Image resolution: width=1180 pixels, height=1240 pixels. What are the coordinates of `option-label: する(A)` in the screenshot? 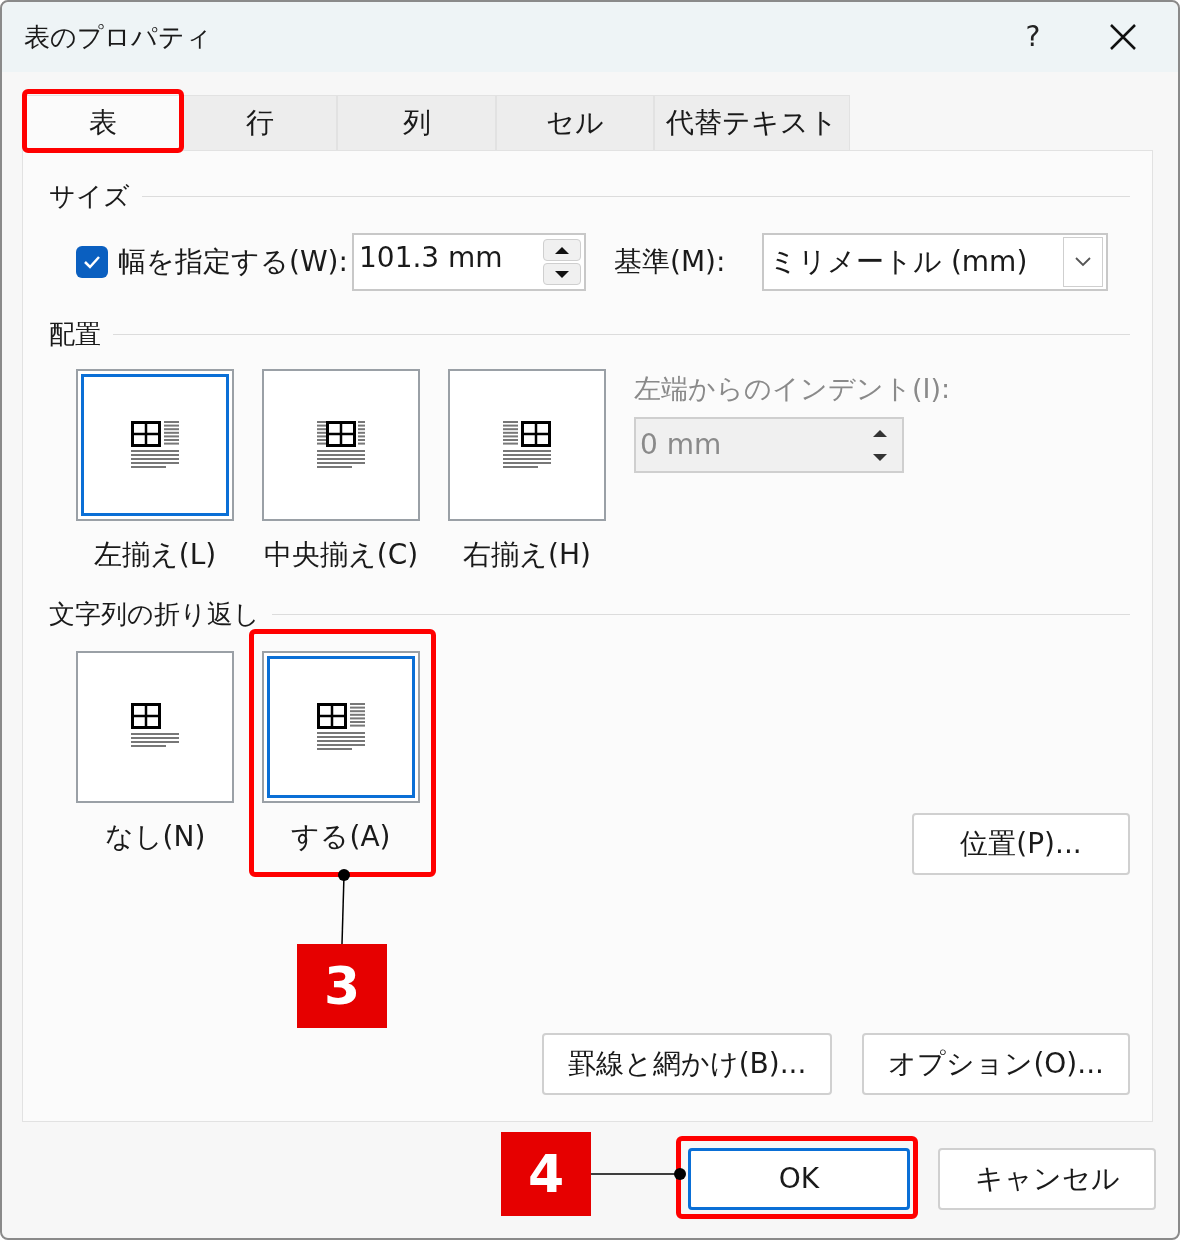 It's located at (341, 837).